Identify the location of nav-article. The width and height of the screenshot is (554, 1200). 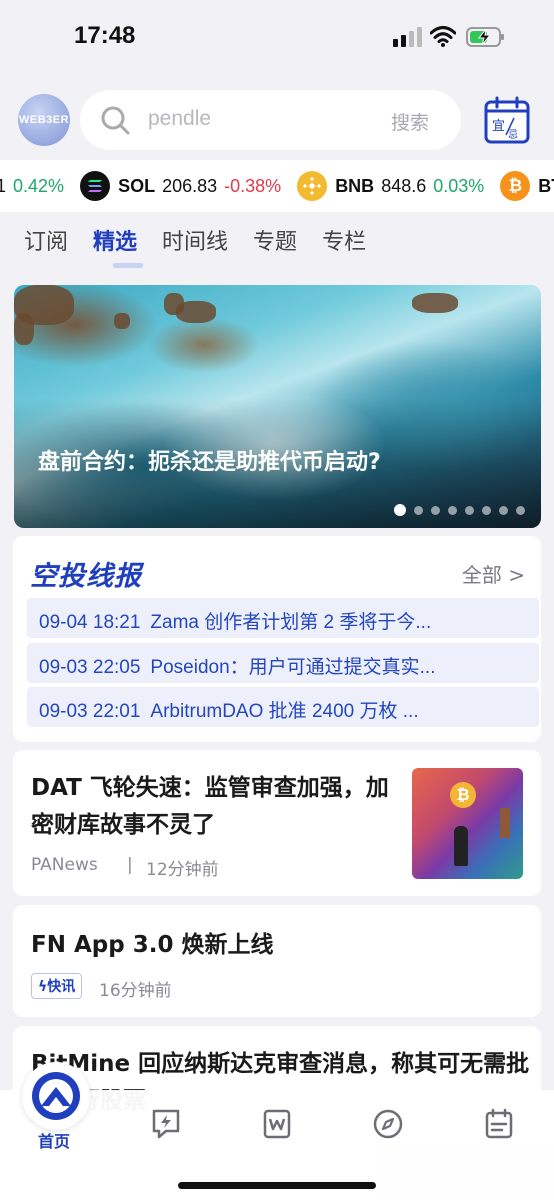
(277, 1124).